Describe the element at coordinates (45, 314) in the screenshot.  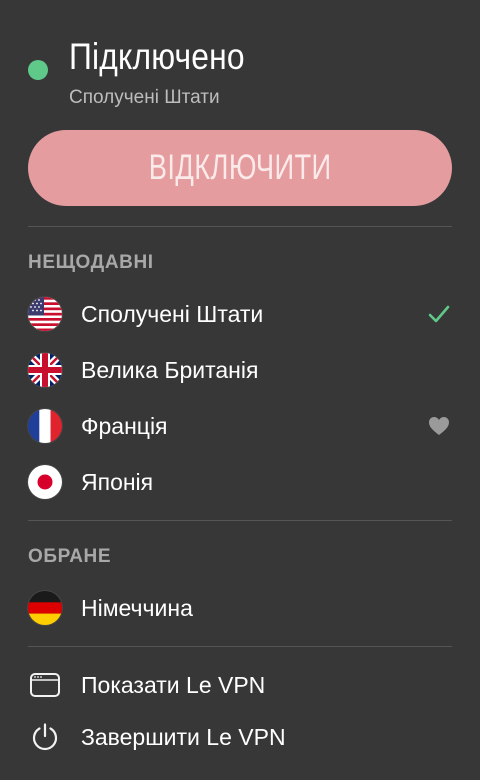
I see `us-flag-icon` at that location.